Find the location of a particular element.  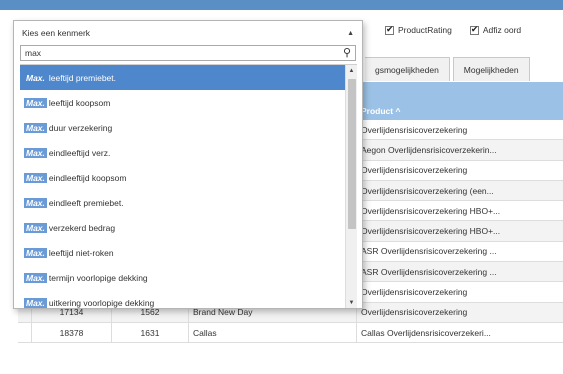

option-label: verzekerd bedrag is located at coordinates (82, 227).